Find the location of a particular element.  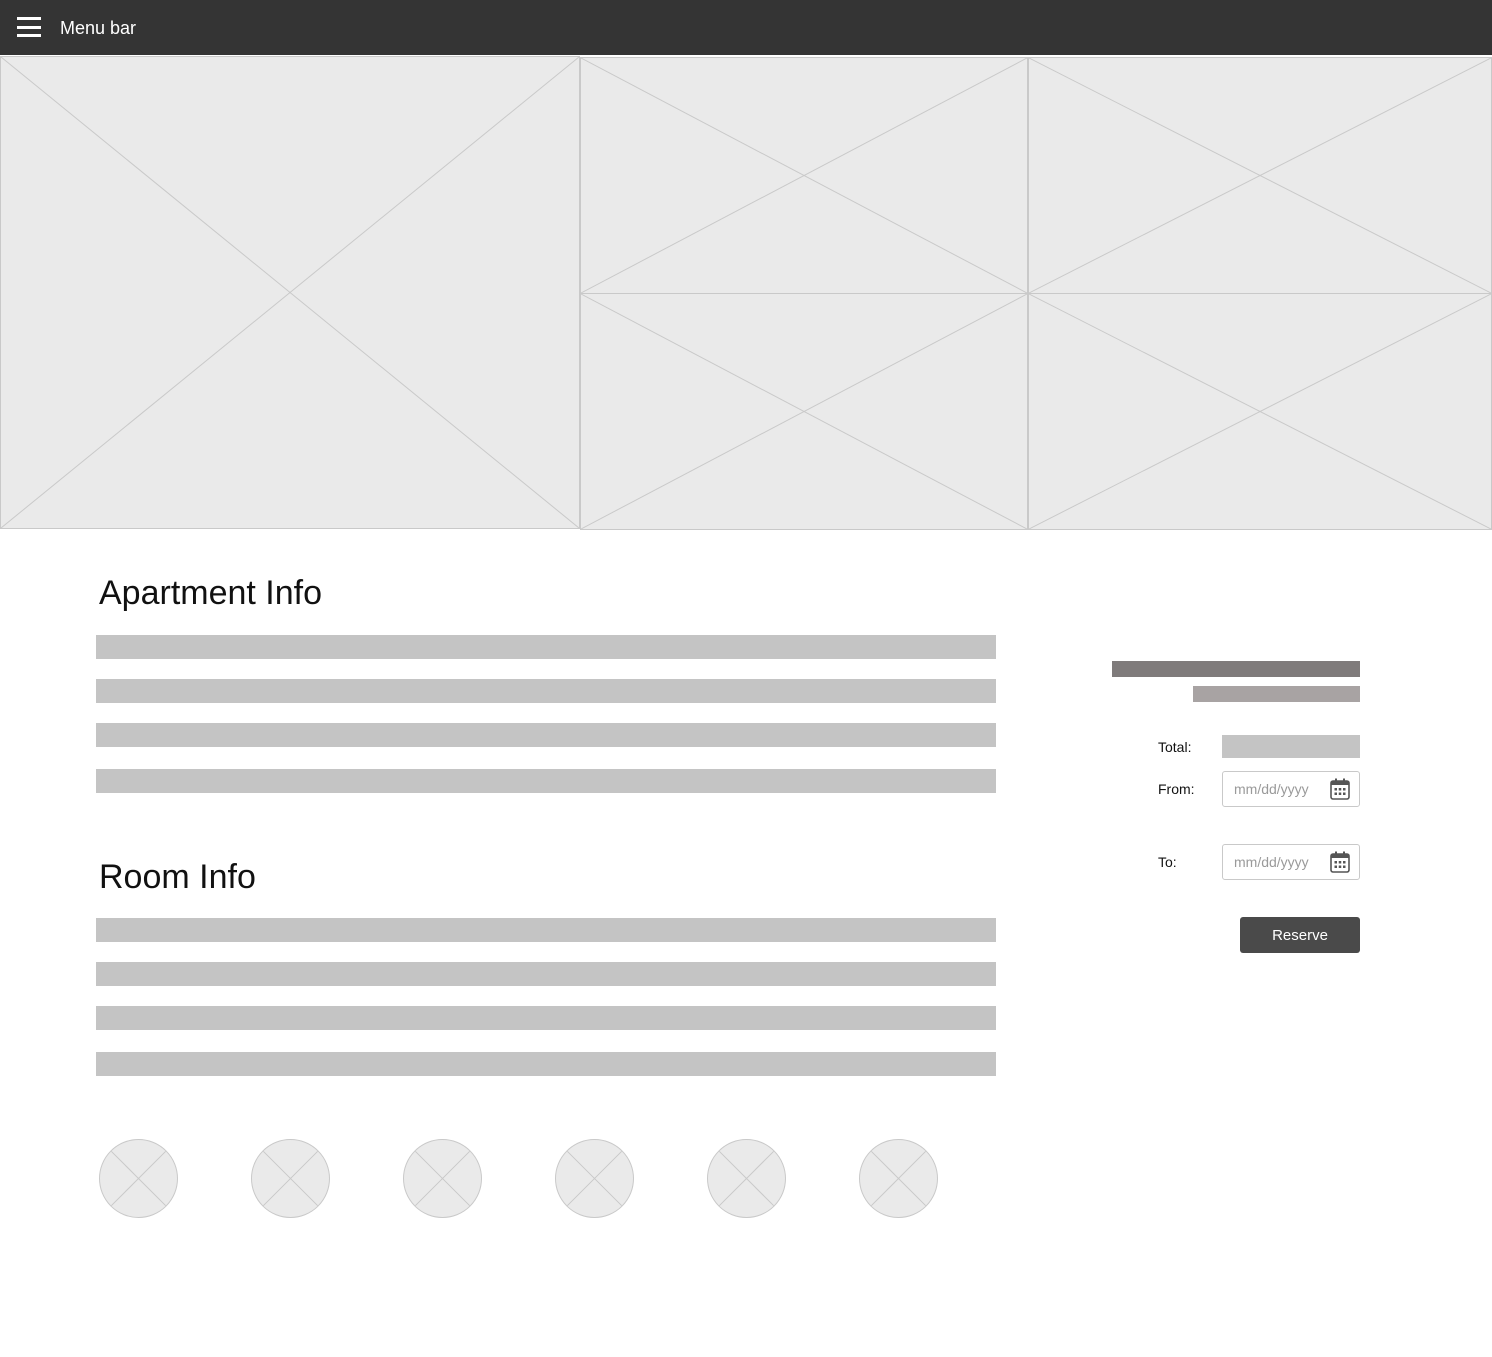

gallery-image-main is located at coordinates (290, 292).